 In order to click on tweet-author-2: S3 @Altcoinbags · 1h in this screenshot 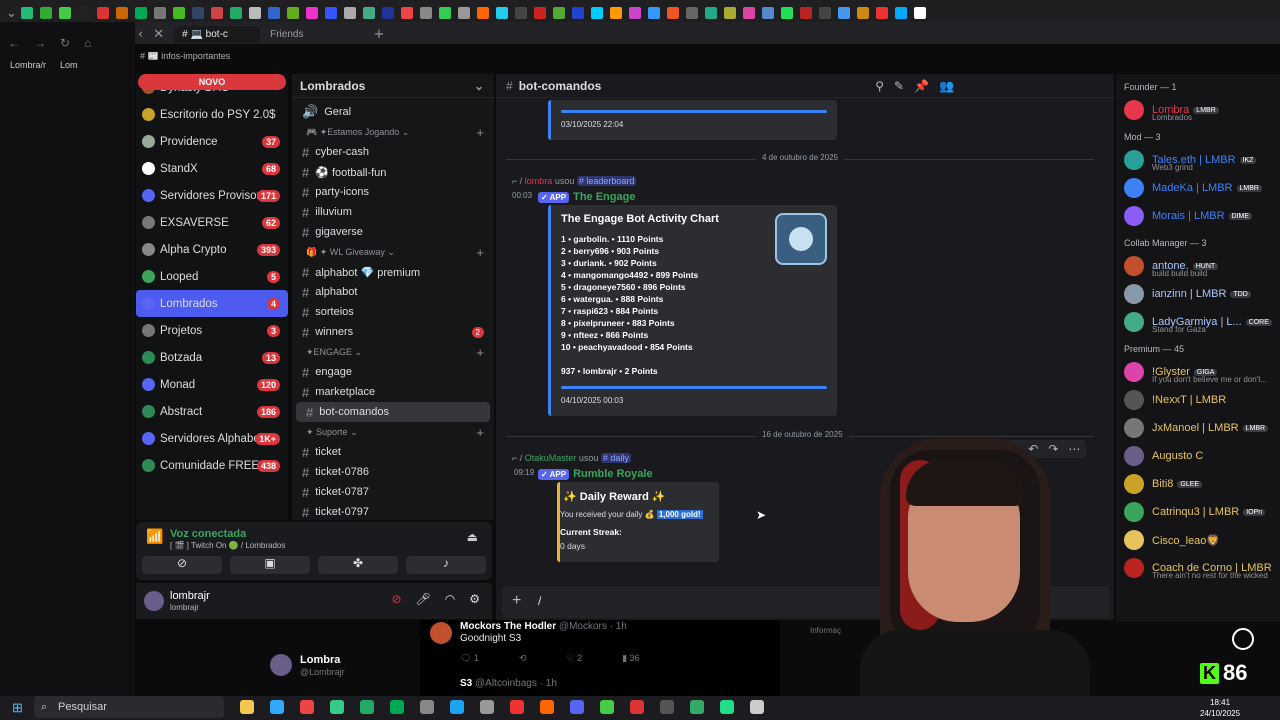, I will do `click(508, 683)`.